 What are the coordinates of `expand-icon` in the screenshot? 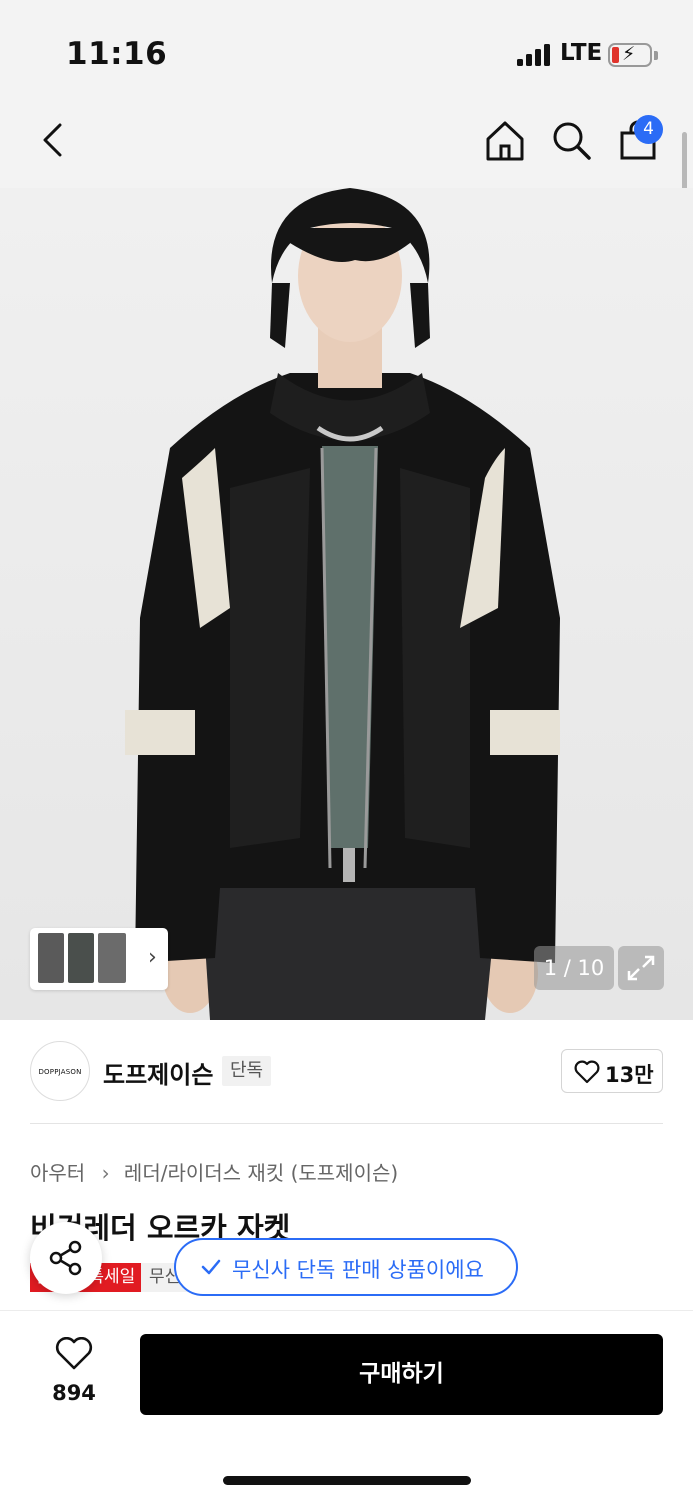 It's located at (641, 968).